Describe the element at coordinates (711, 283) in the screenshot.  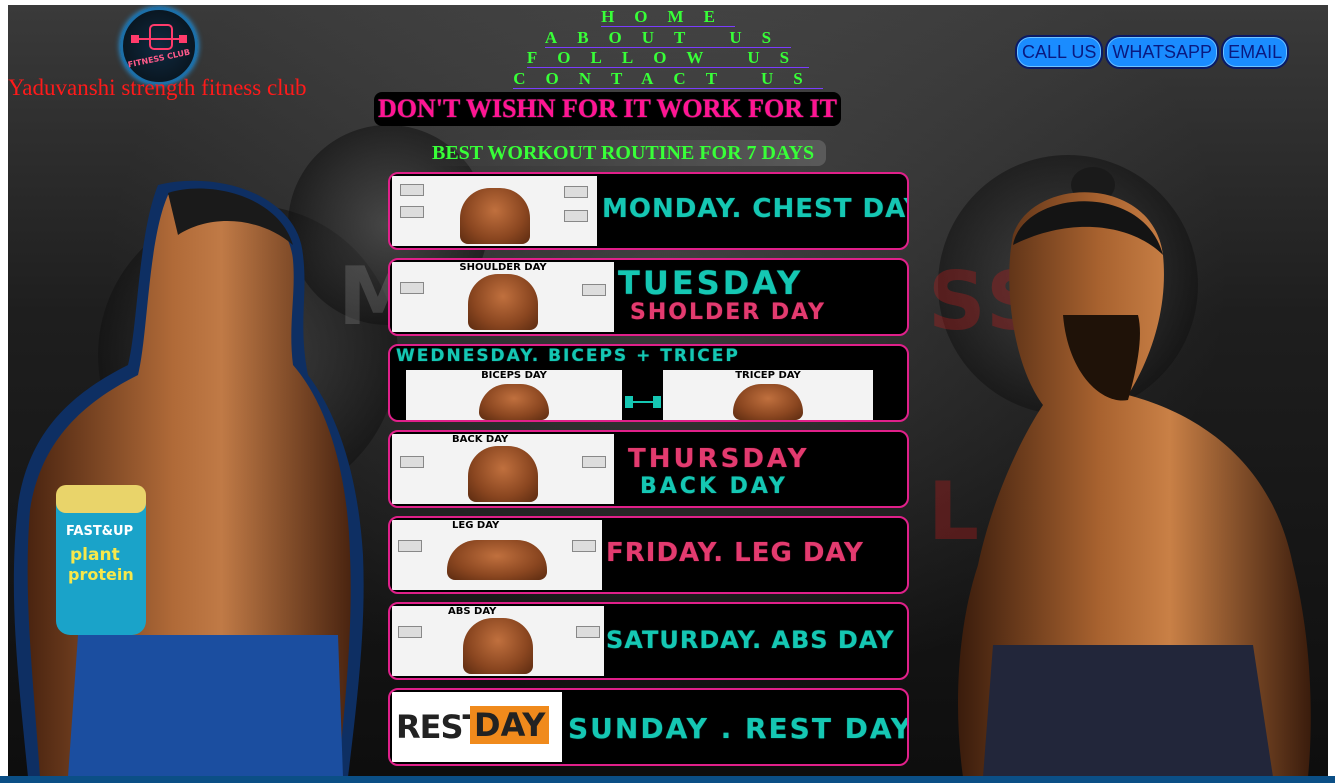
I see `routine-tuesday-day: TUESDAY` at that location.